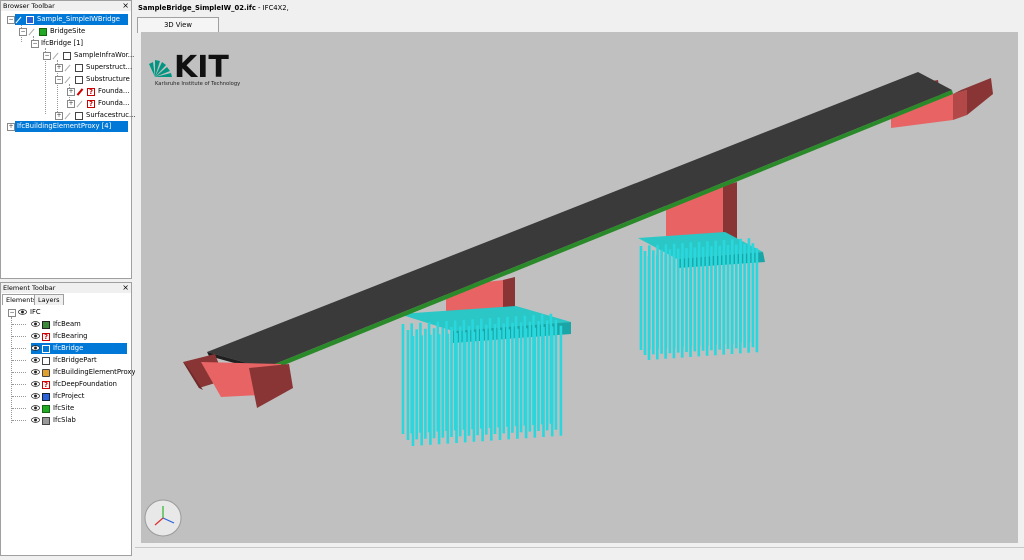 Image resolution: width=1024 pixels, height=560 pixels. Describe the element at coordinates (163, 518) in the screenshot. I see `navigation-gizmo` at that location.